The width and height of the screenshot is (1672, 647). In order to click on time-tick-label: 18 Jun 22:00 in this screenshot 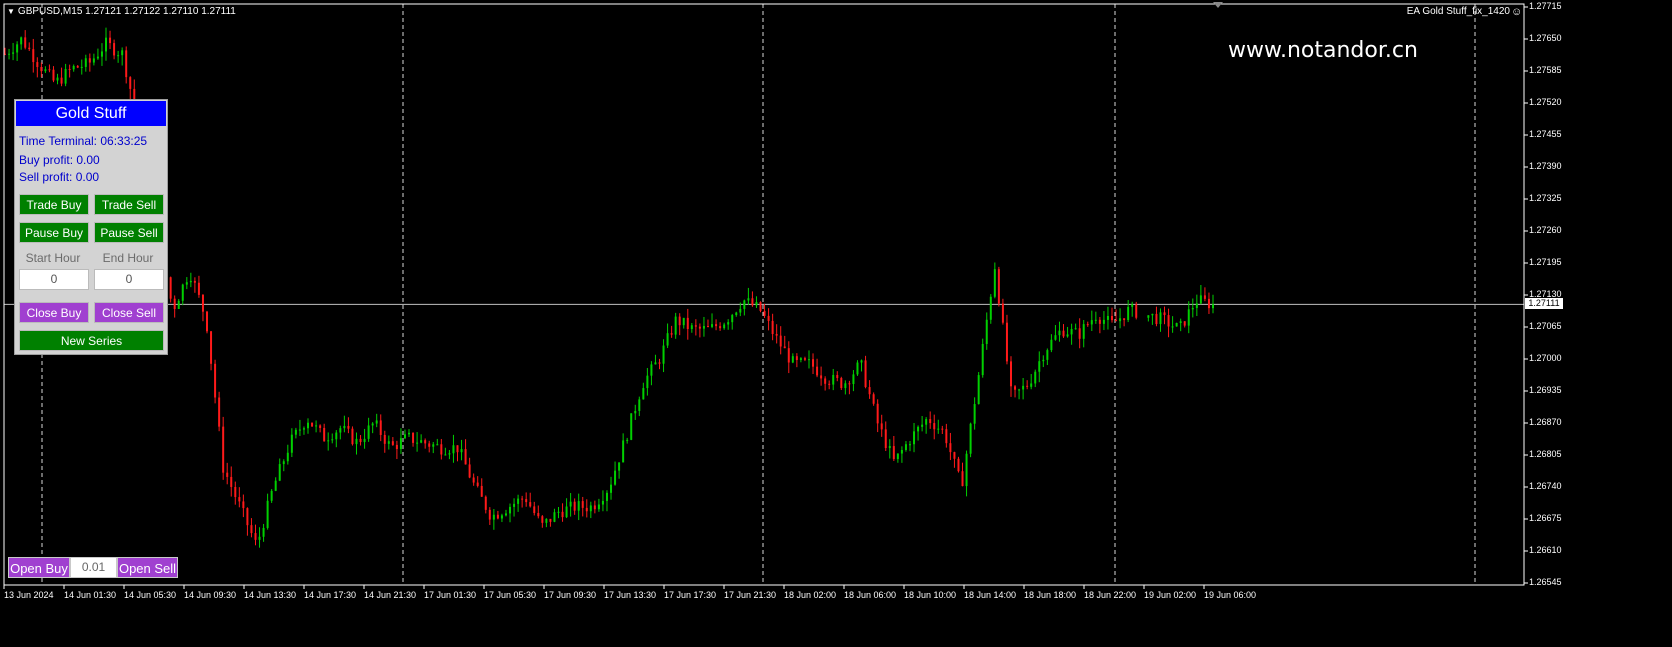, I will do `click(1110, 595)`.